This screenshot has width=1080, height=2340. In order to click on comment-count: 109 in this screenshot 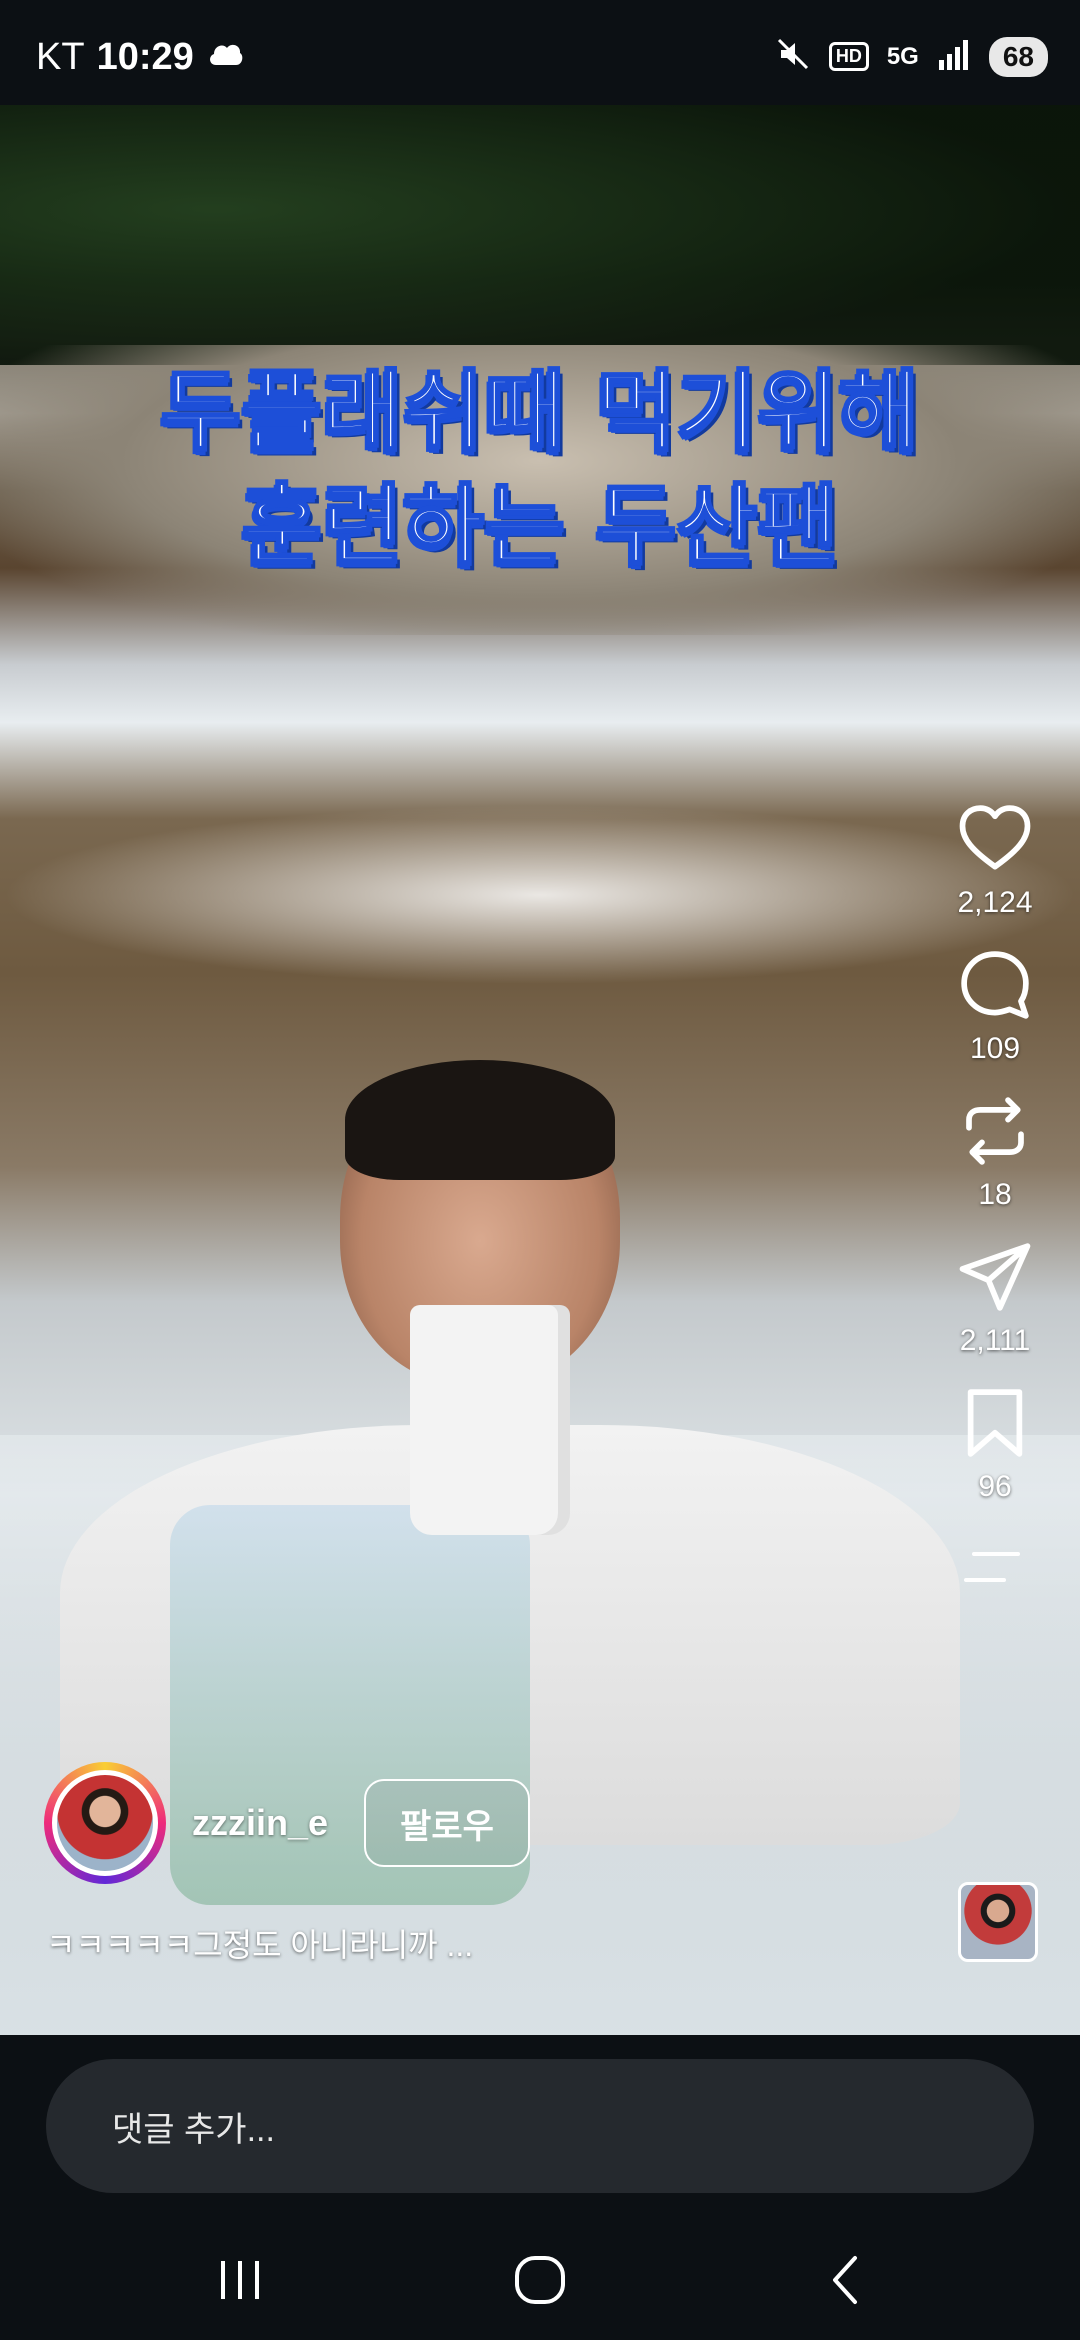, I will do `click(995, 1048)`.